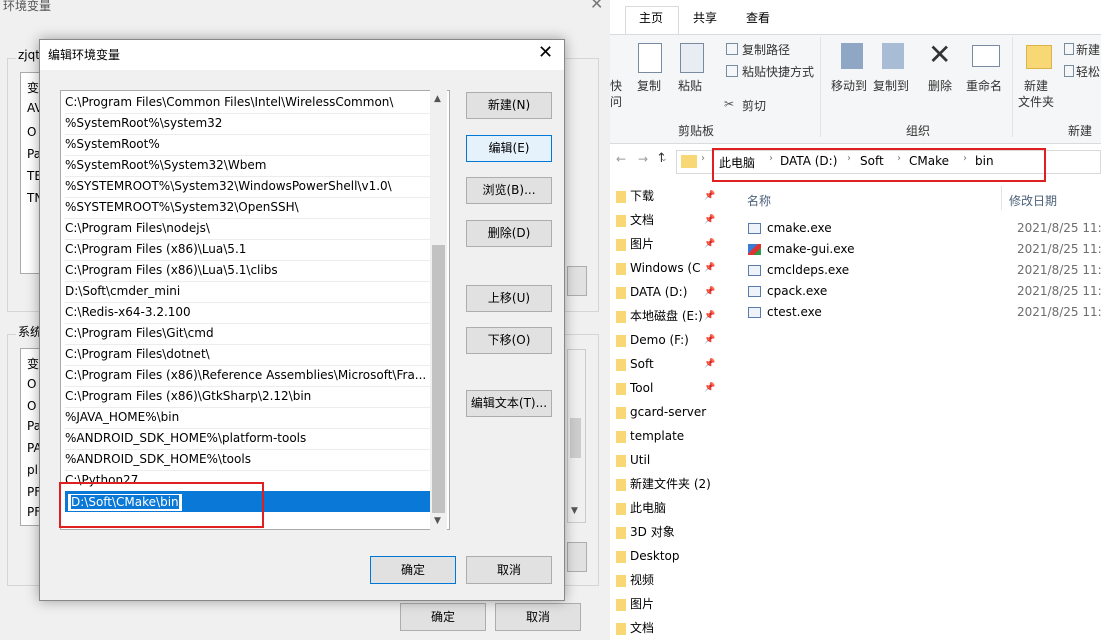 The height and width of the screenshot is (640, 1101). I want to click on file-row: ctest.exe 2021/8/25 11:16, so click(924, 312).